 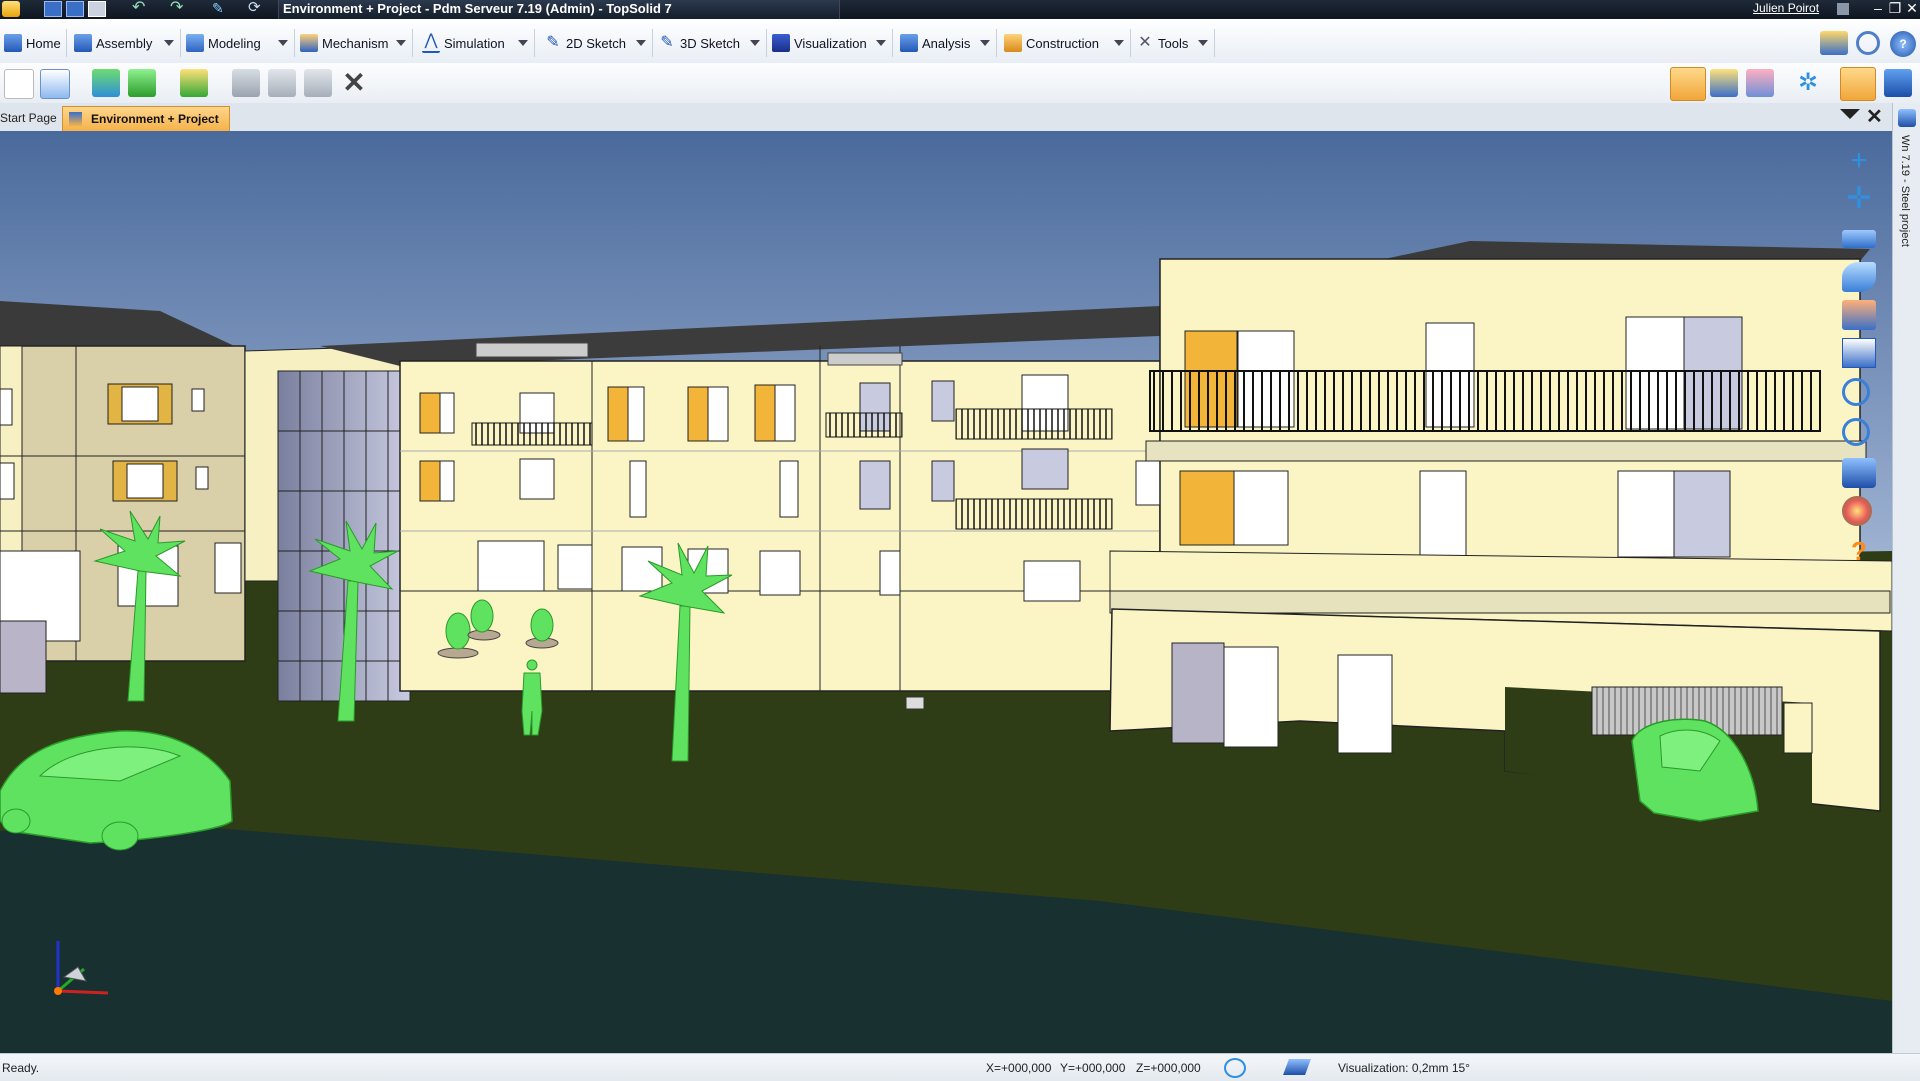 I want to click on tab-construction: Construction, so click(x=1065, y=43).